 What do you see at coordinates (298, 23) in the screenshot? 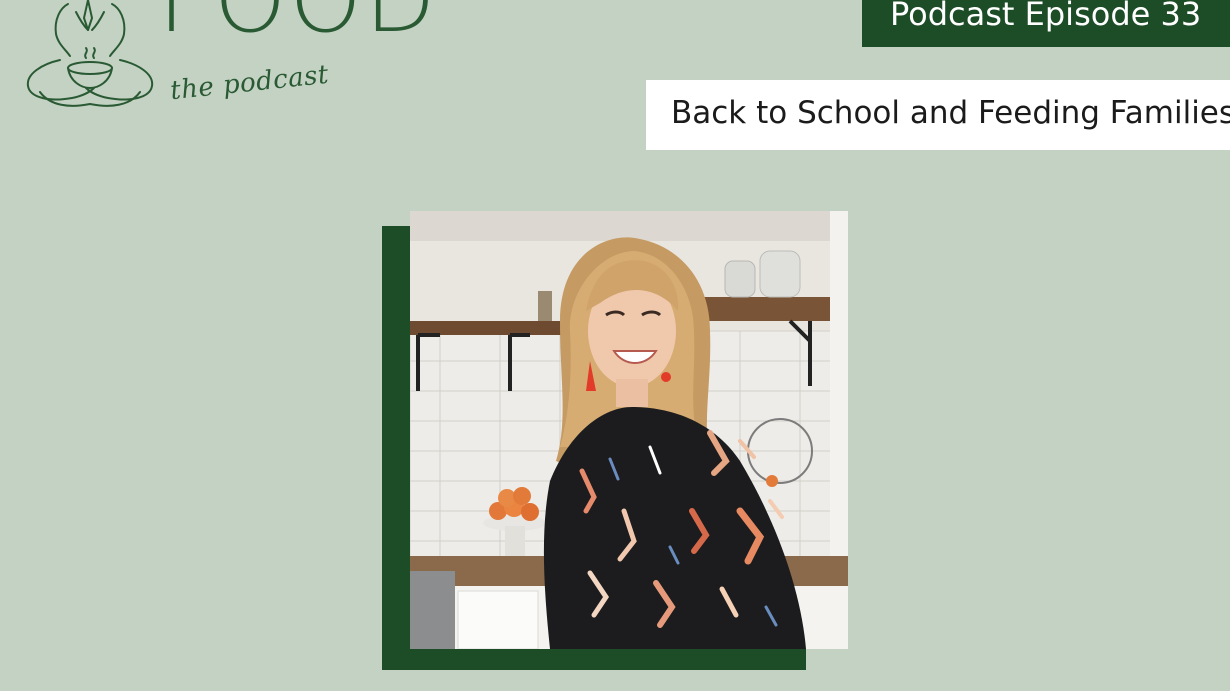
I see `logo-wordmark: FOOD` at bounding box center [298, 23].